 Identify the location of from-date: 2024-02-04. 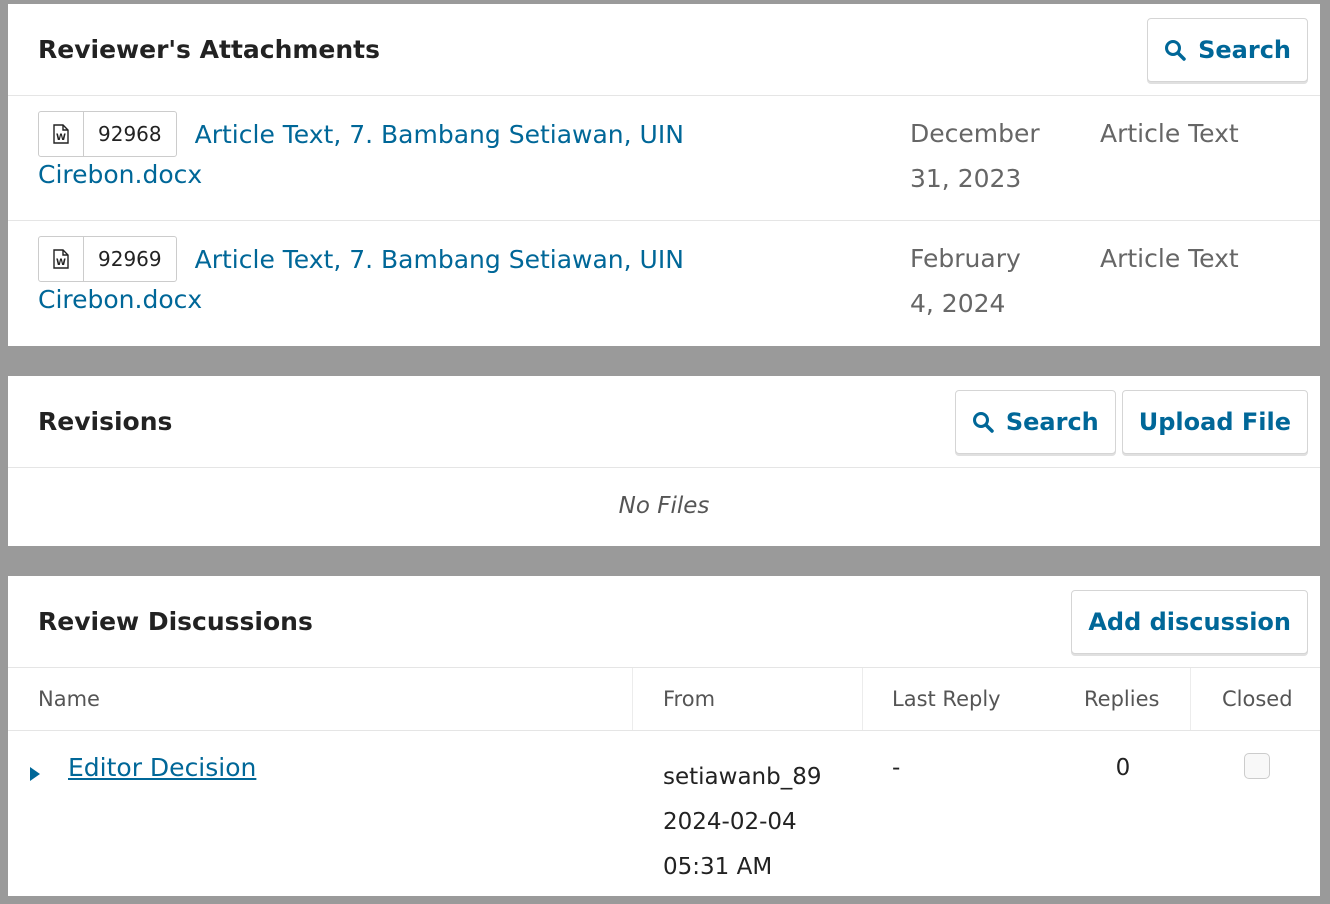
(730, 822).